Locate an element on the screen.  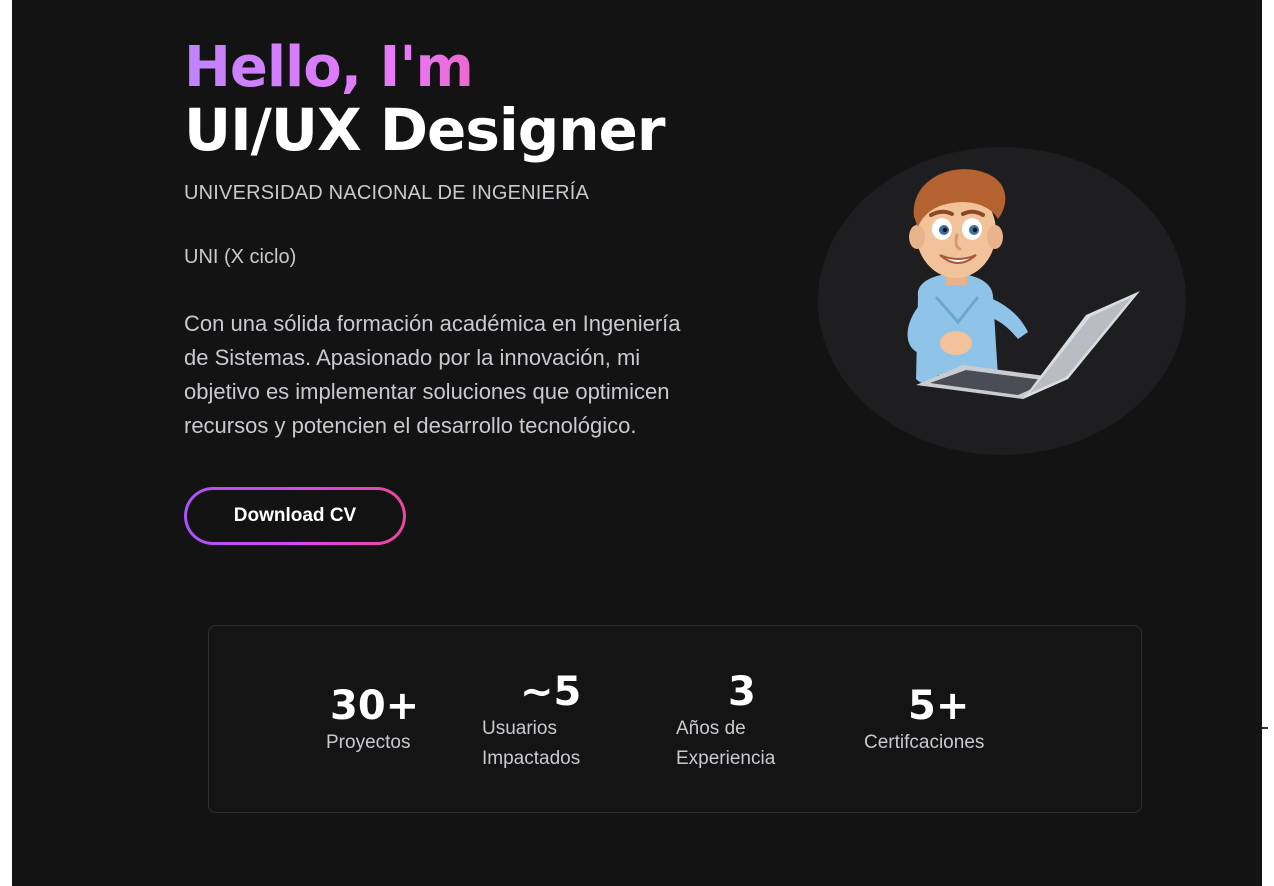
stat-value: 30+ is located at coordinates (375, 706).